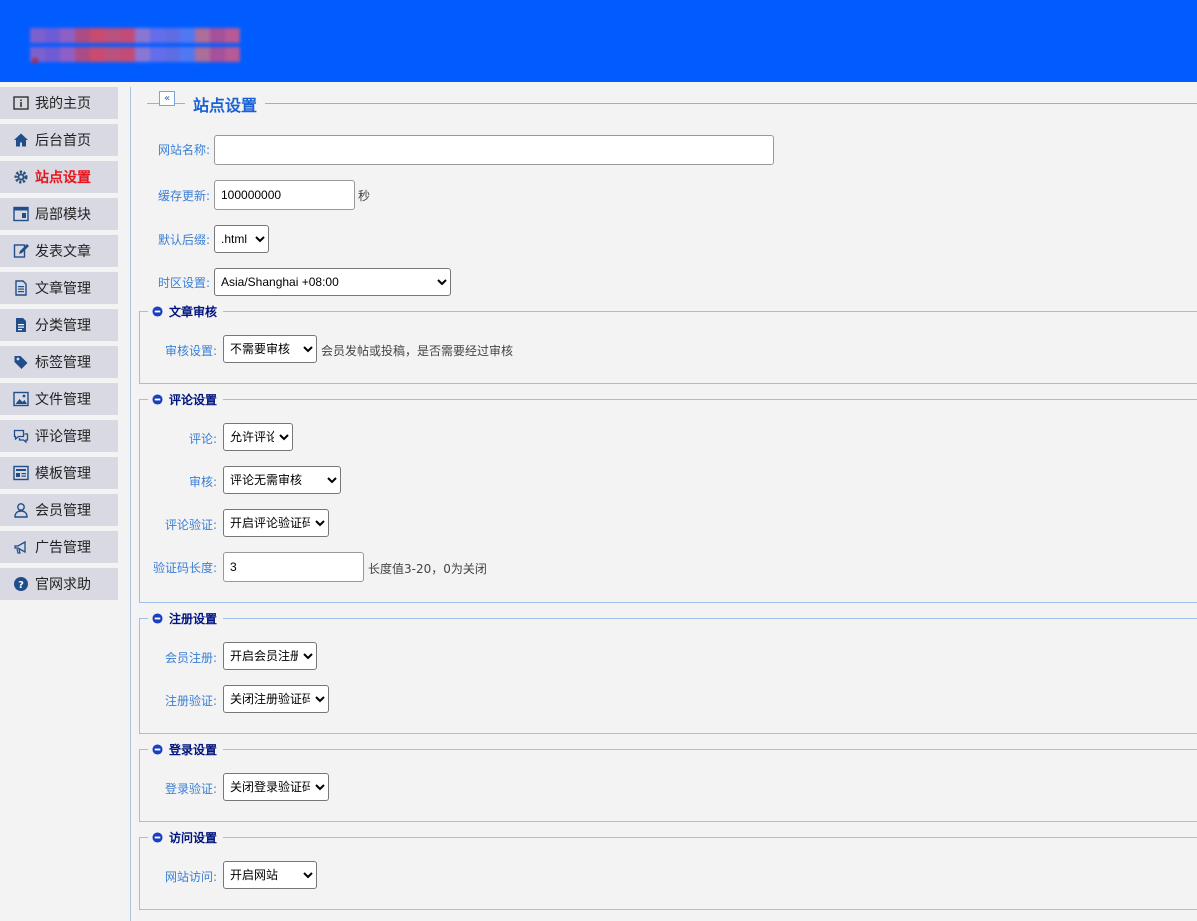  What do you see at coordinates (63, 104) in the screenshot?
I see `sidebar-item-label: 我的主页` at bounding box center [63, 104].